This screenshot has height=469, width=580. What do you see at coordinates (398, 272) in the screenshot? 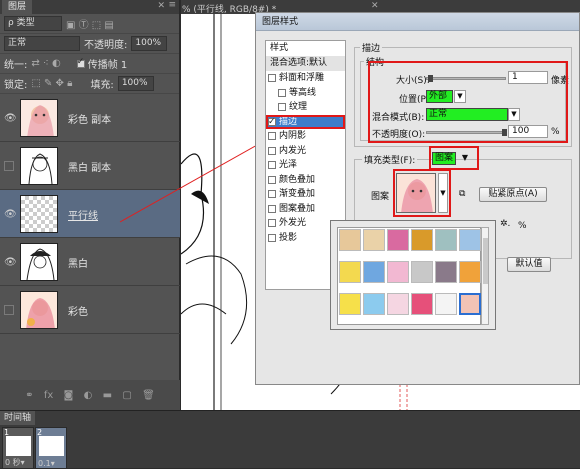
I see `pink-pattern` at bounding box center [398, 272].